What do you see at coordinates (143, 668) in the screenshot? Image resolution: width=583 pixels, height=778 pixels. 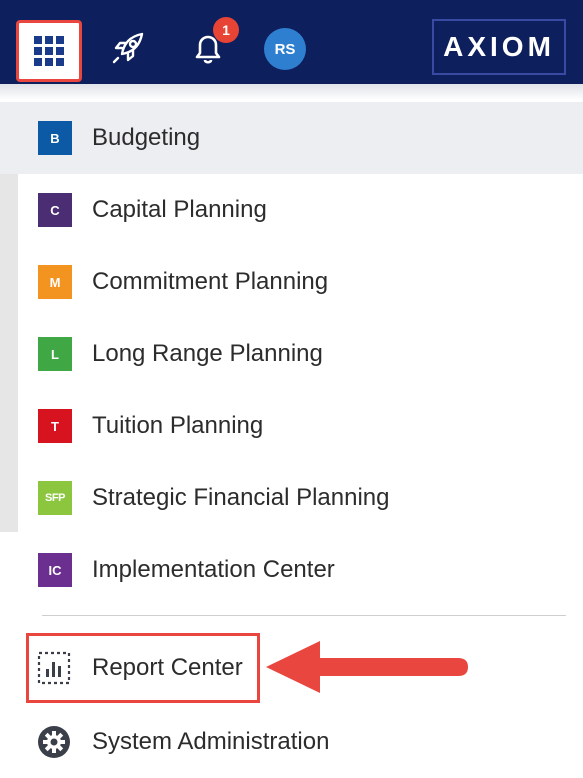 I see `report-center-highlight` at bounding box center [143, 668].